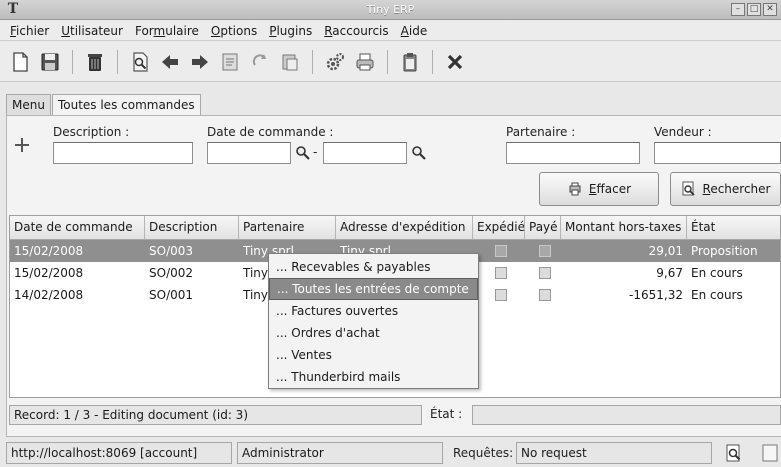  I want to click on column-header-description: Description, so click(192, 227).